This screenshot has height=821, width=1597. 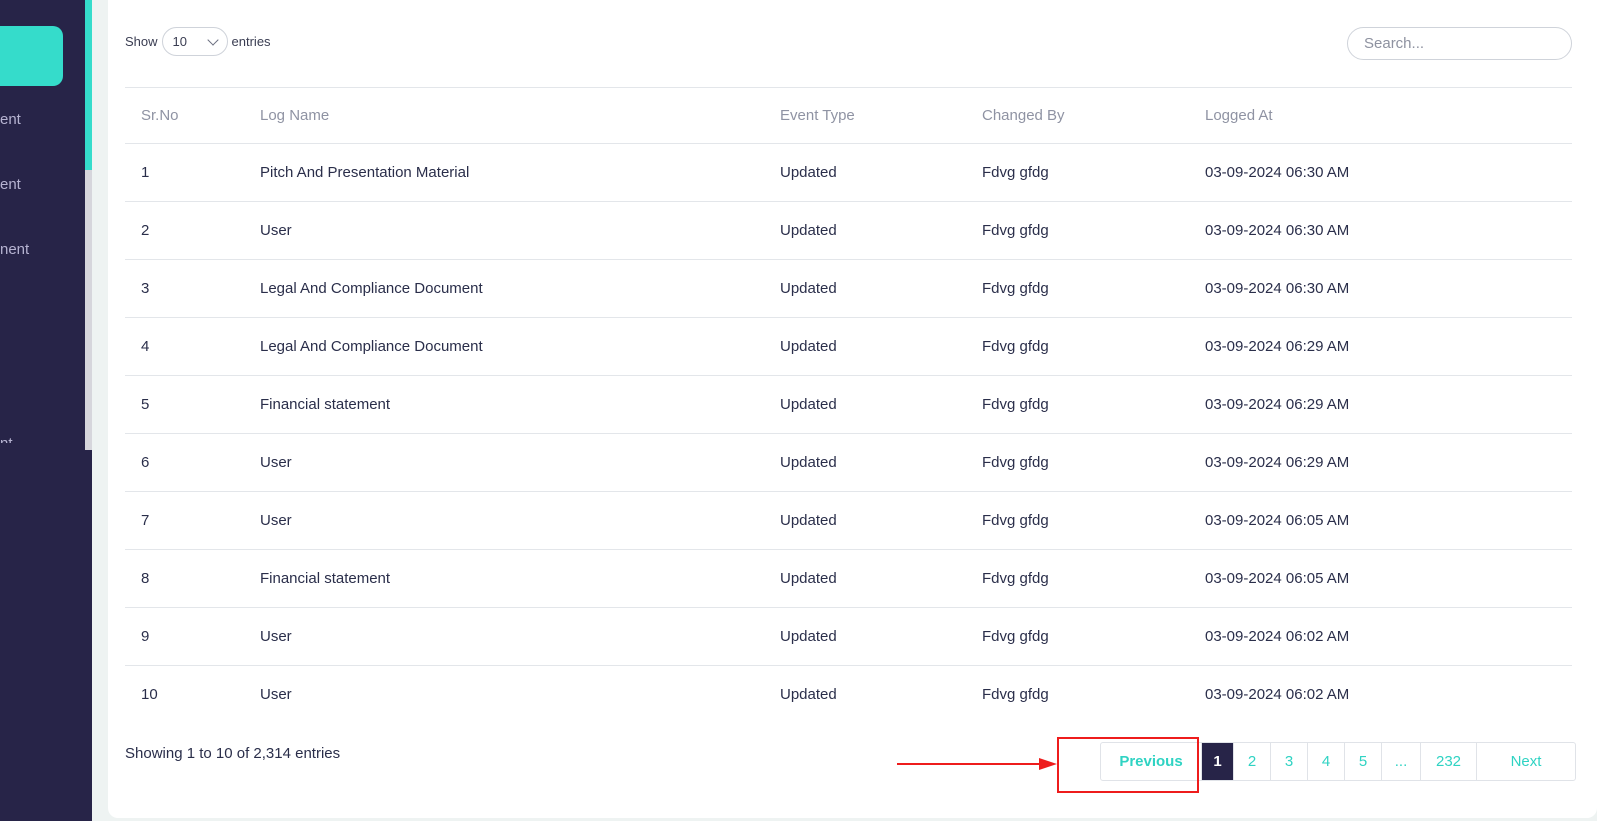 I want to click on column-header-srno: Sr.No, so click(x=184, y=115).